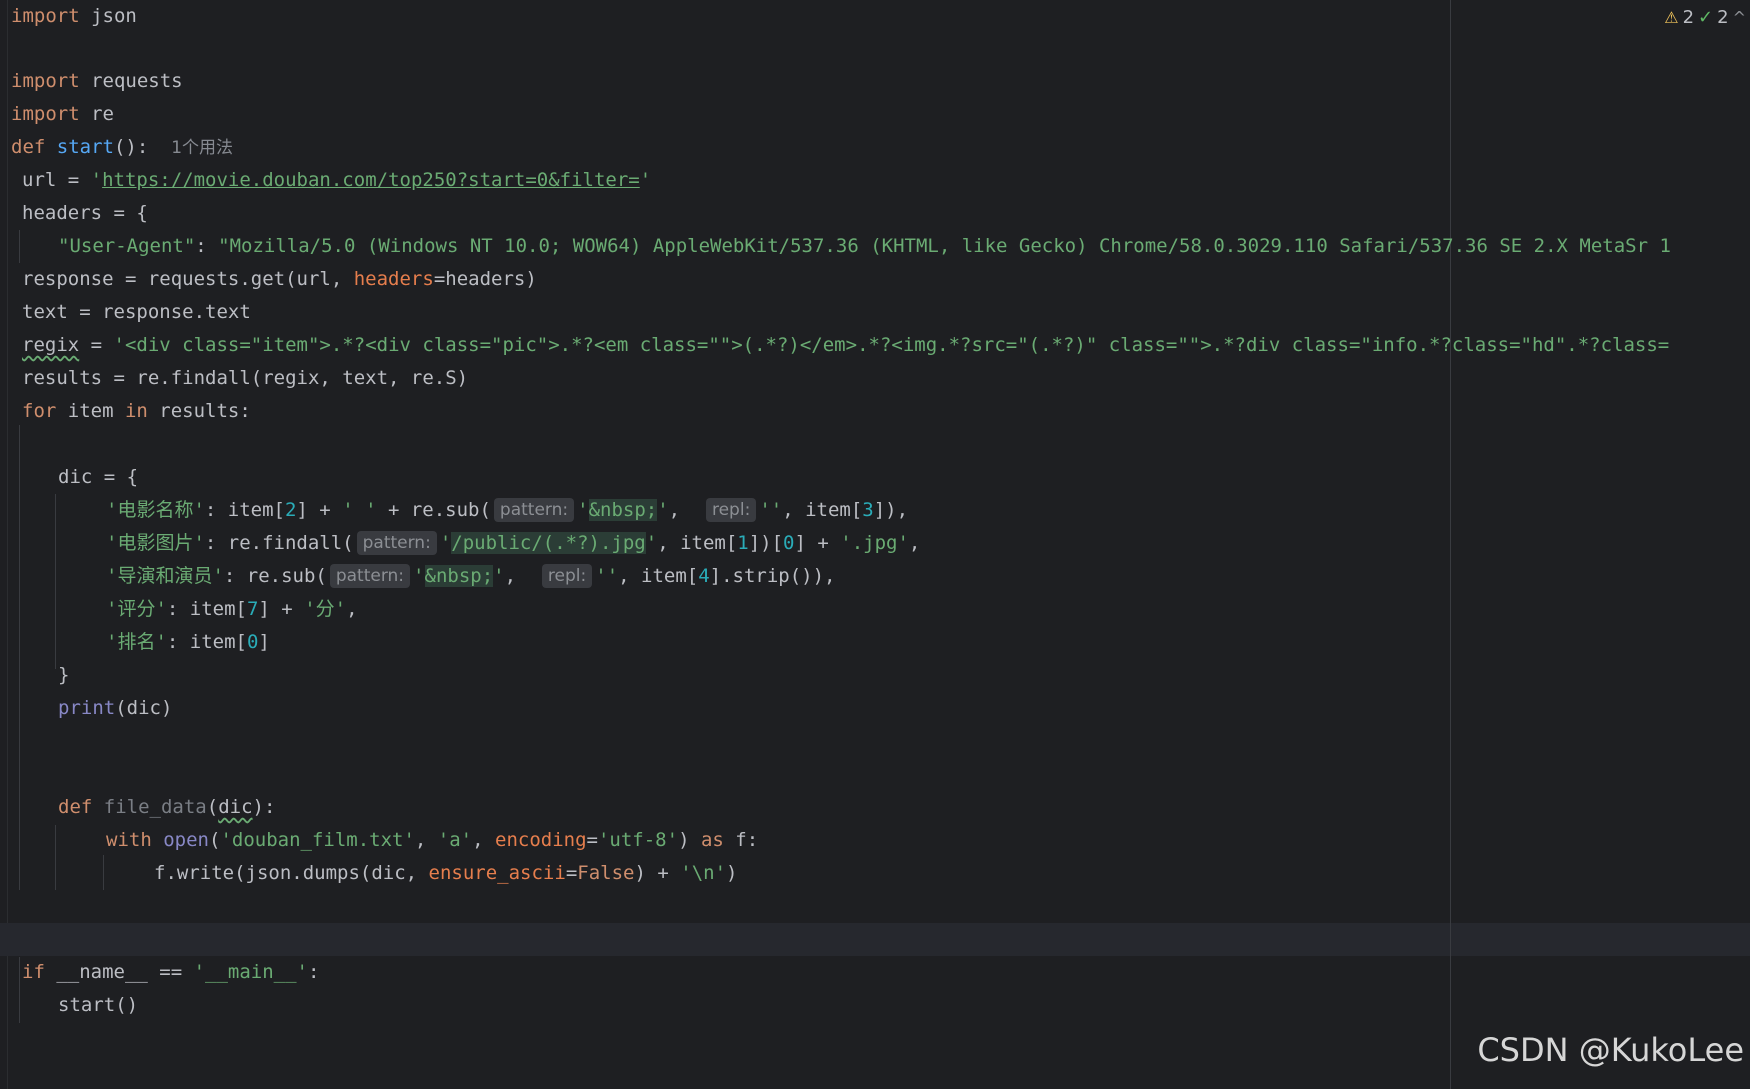 The height and width of the screenshot is (1089, 1750). Describe the element at coordinates (155, 807) in the screenshot. I see `function-name: file_data` at that location.